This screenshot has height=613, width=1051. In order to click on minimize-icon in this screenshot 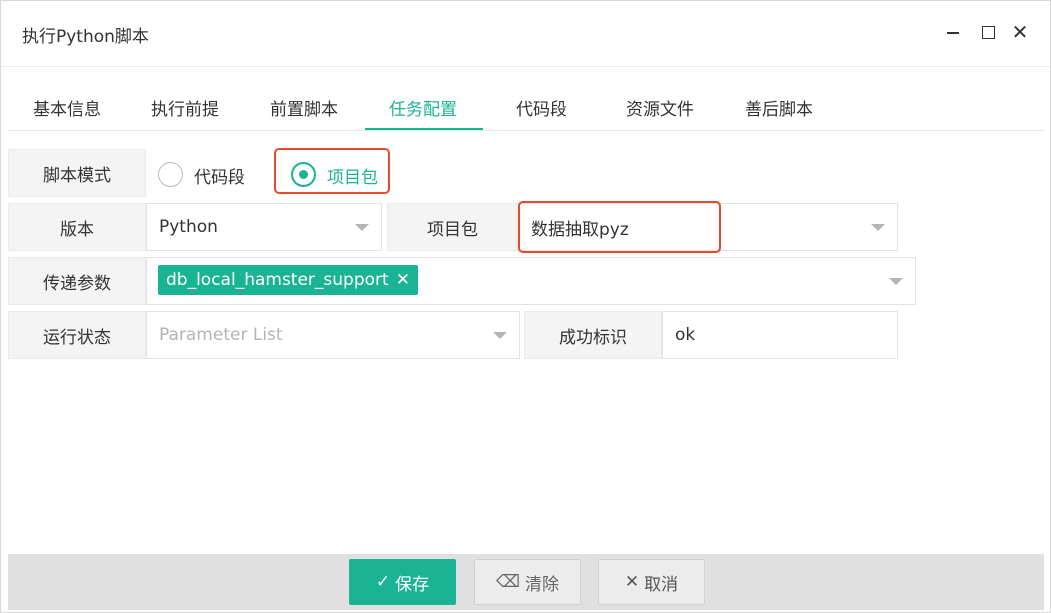, I will do `click(953, 32)`.